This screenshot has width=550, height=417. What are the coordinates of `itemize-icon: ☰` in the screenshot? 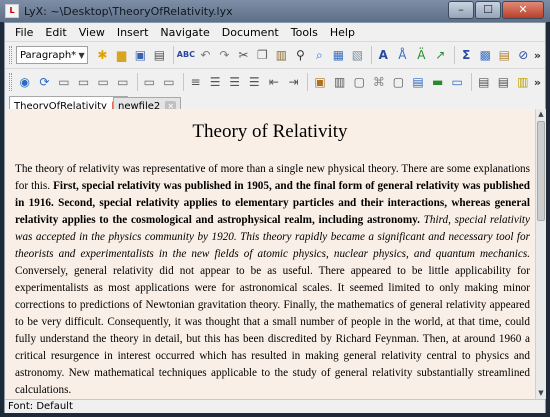 It's located at (215, 82).